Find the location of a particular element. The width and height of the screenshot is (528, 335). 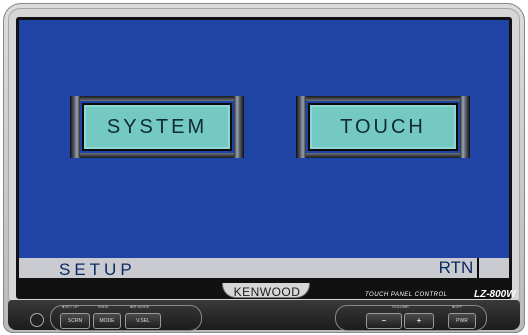

touch-button: TOUCH is located at coordinates (383, 127).